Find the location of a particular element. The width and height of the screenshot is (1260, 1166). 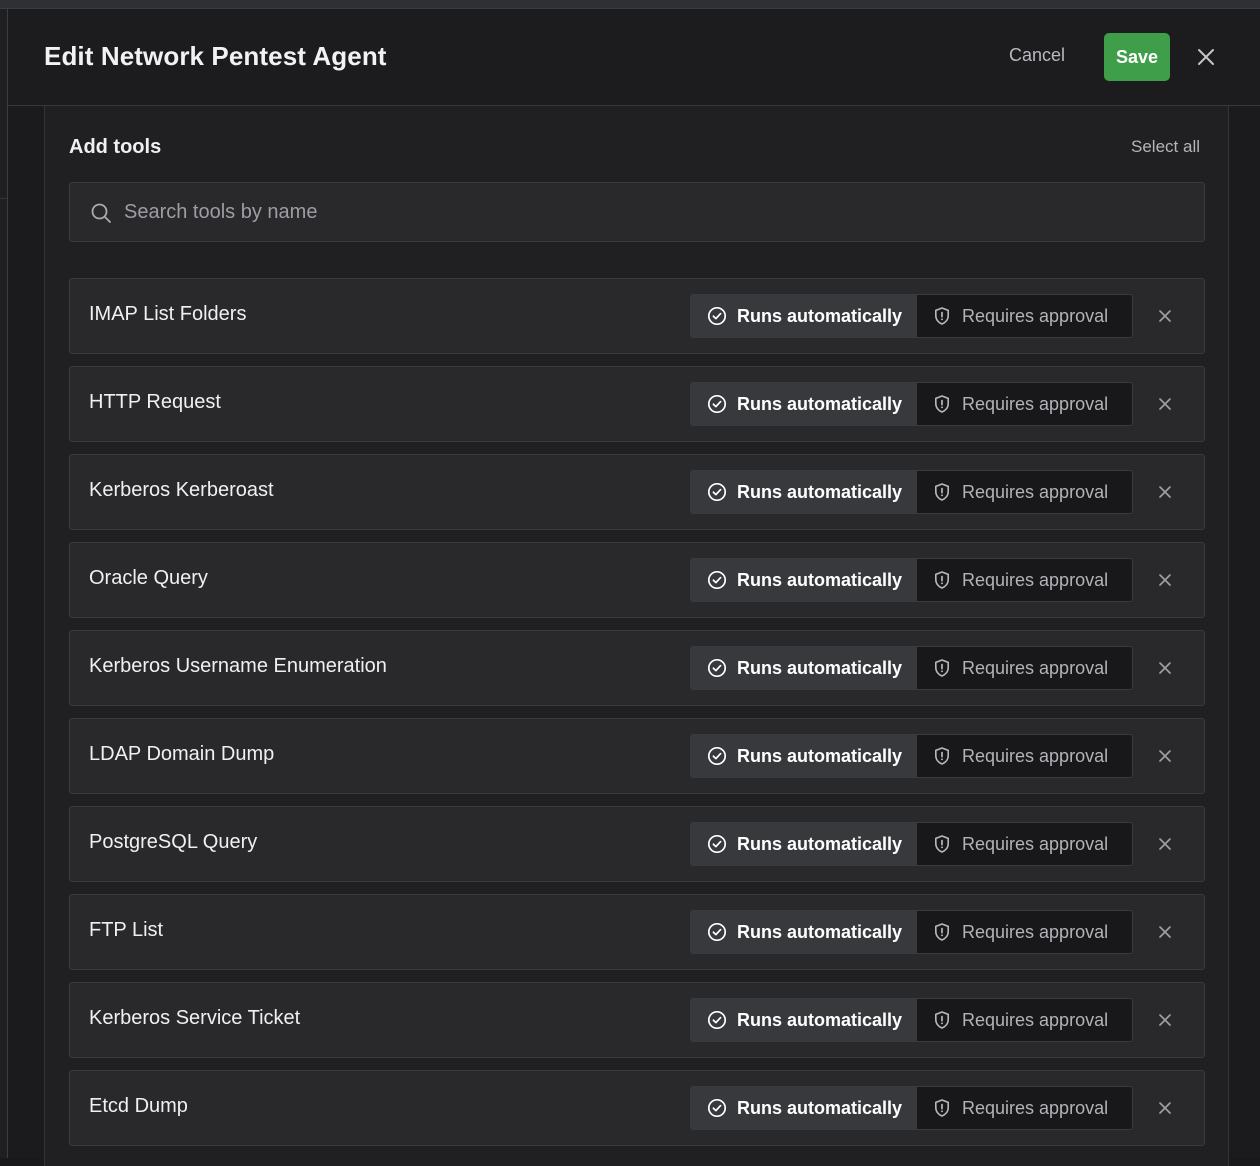

search-field is located at coordinates (637, 212).